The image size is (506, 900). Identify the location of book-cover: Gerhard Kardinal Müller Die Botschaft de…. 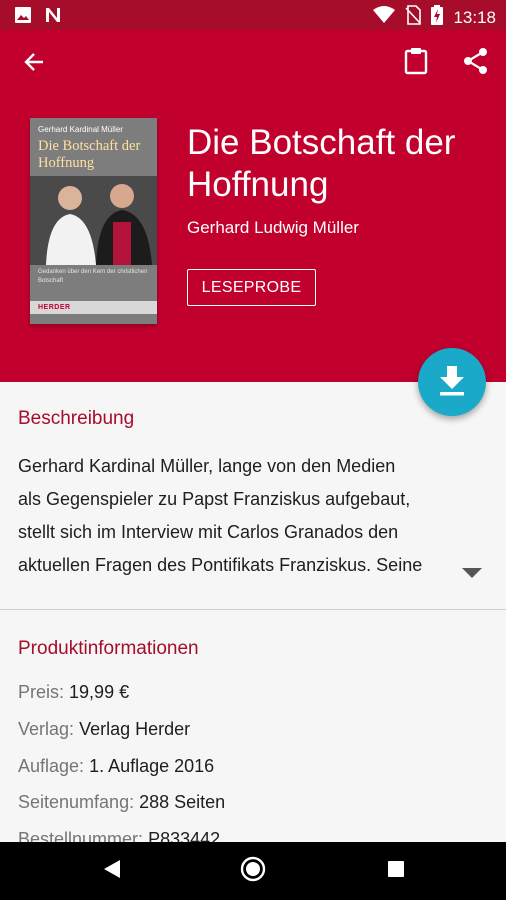
(93, 221).